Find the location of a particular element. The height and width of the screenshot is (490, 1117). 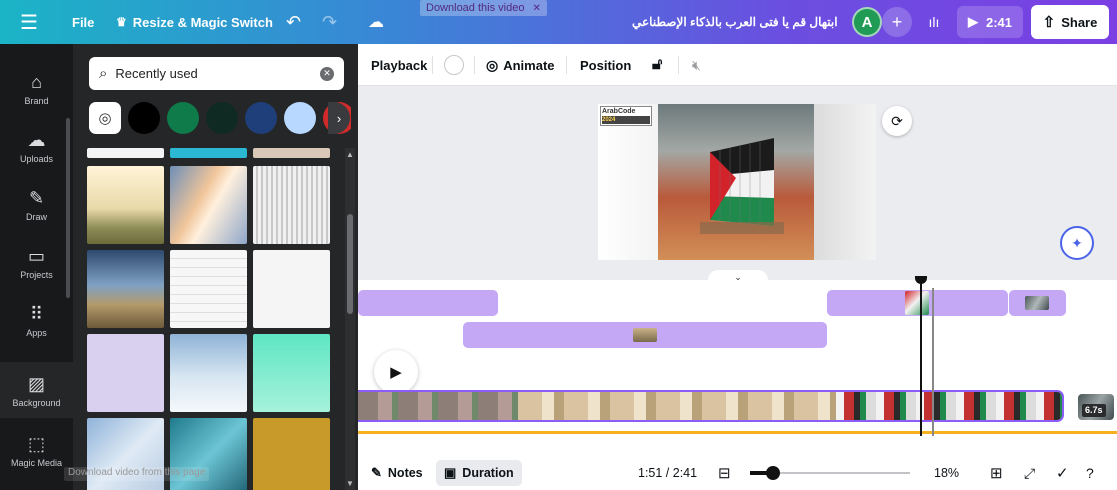

redo-icon: ↷ is located at coordinates (329, 22).